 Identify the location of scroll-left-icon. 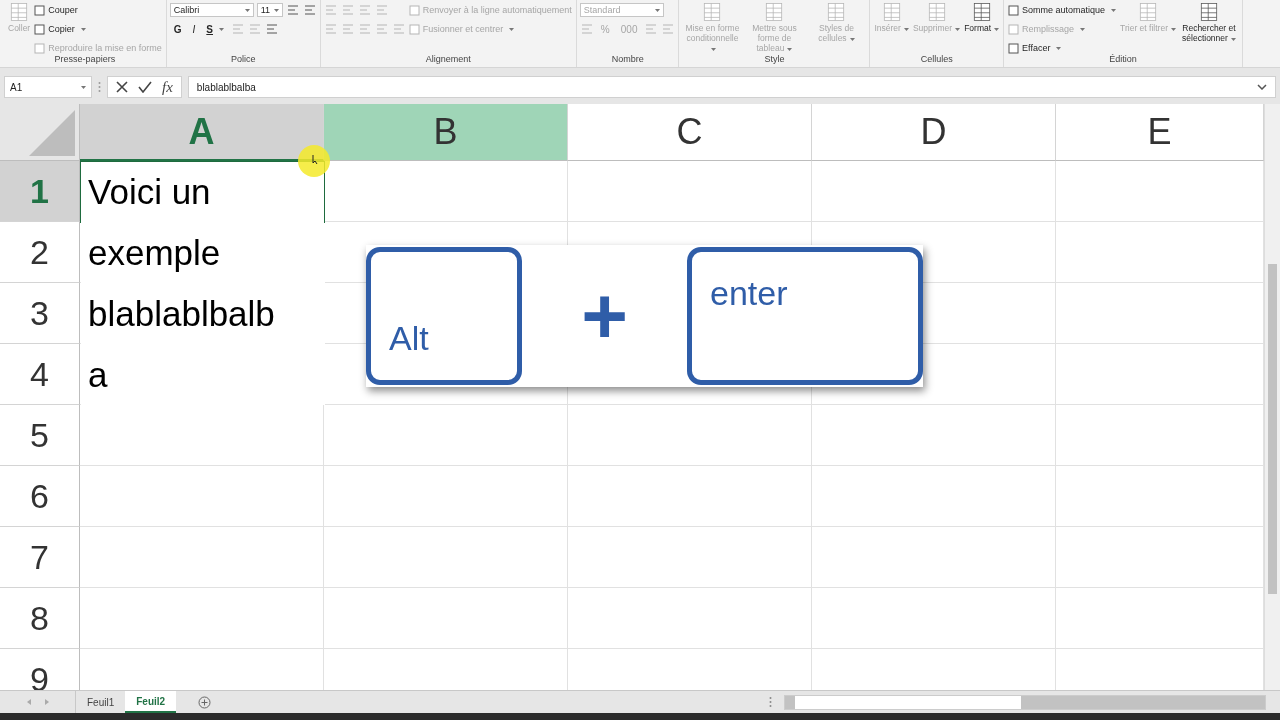
(28, 702).